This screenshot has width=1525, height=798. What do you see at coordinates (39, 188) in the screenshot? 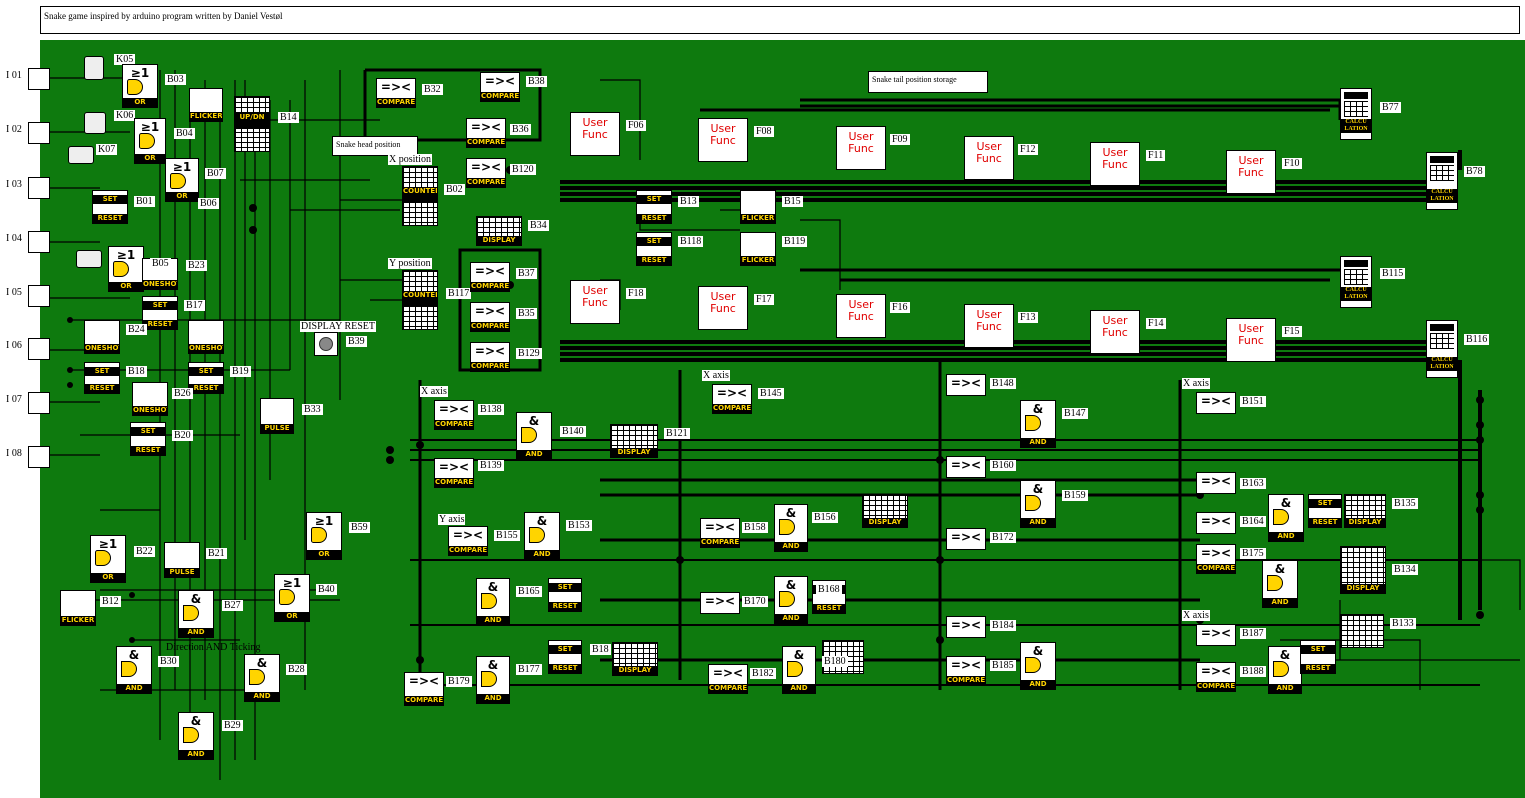
I see `input-i03` at bounding box center [39, 188].